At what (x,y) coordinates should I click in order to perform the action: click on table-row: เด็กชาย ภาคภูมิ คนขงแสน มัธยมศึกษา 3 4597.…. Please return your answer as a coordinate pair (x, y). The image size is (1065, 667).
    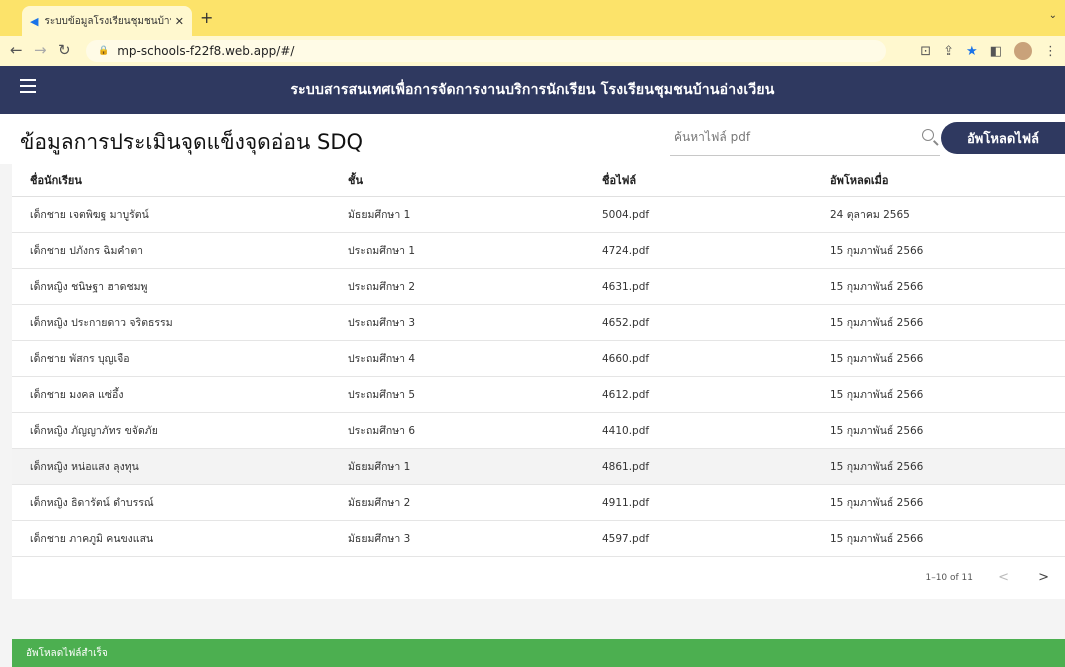
    Looking at the image, I should click on (538, 538).